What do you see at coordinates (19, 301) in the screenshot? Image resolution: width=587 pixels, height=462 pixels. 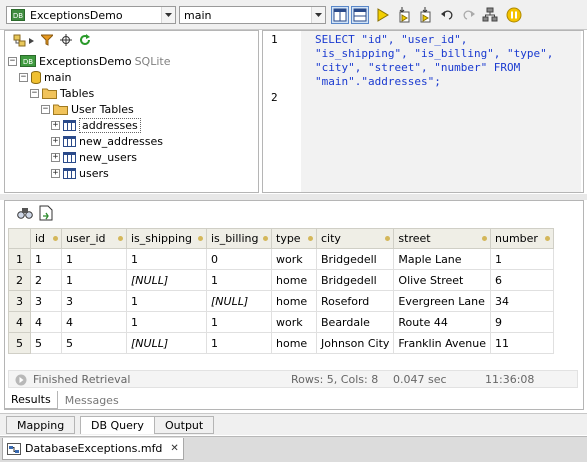 I see `row-number: 3` at bounding box center [19, 301].